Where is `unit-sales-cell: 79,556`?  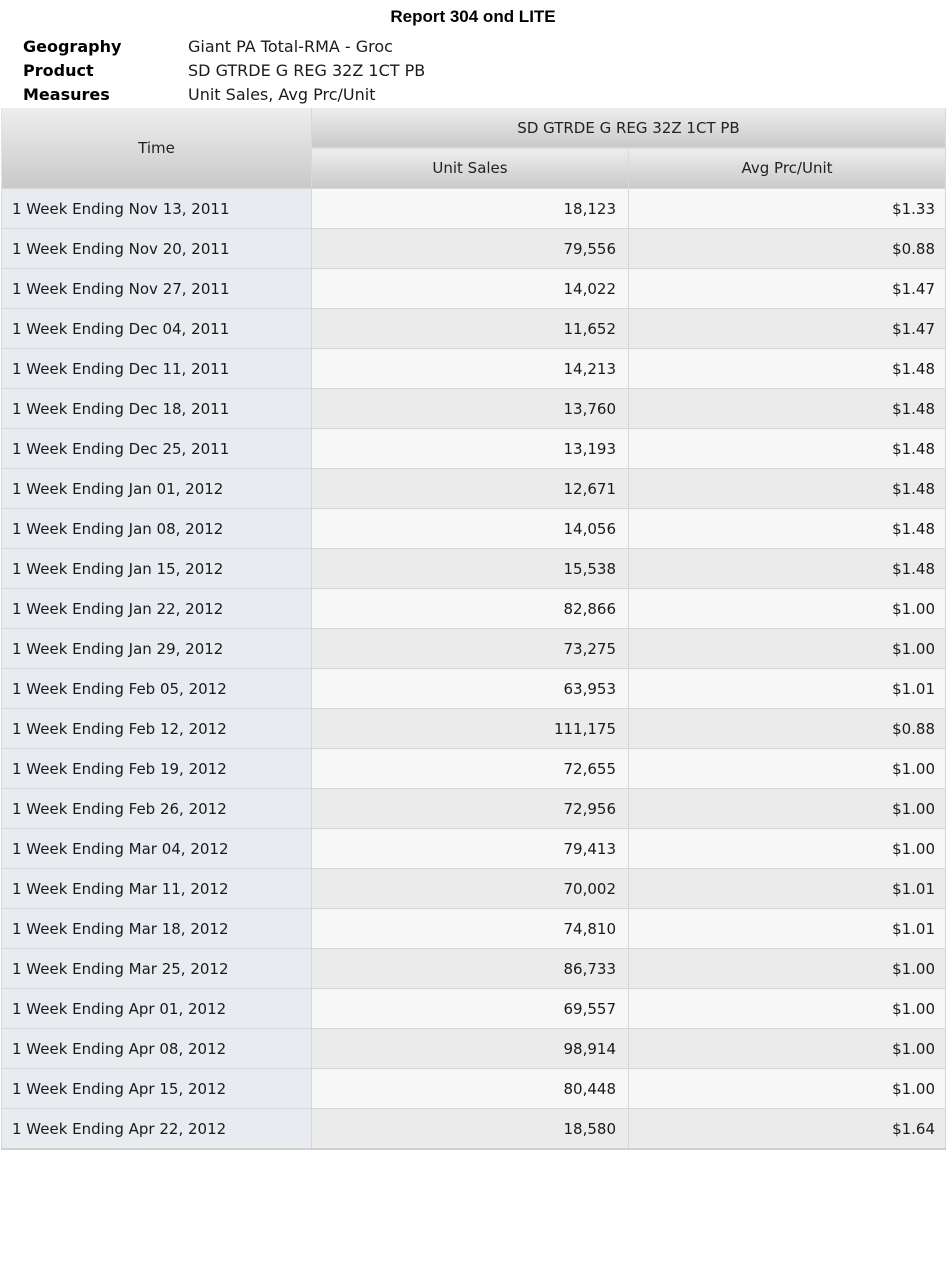 unit-sales-cell: 79,556 is located at coordinates (470, 248).